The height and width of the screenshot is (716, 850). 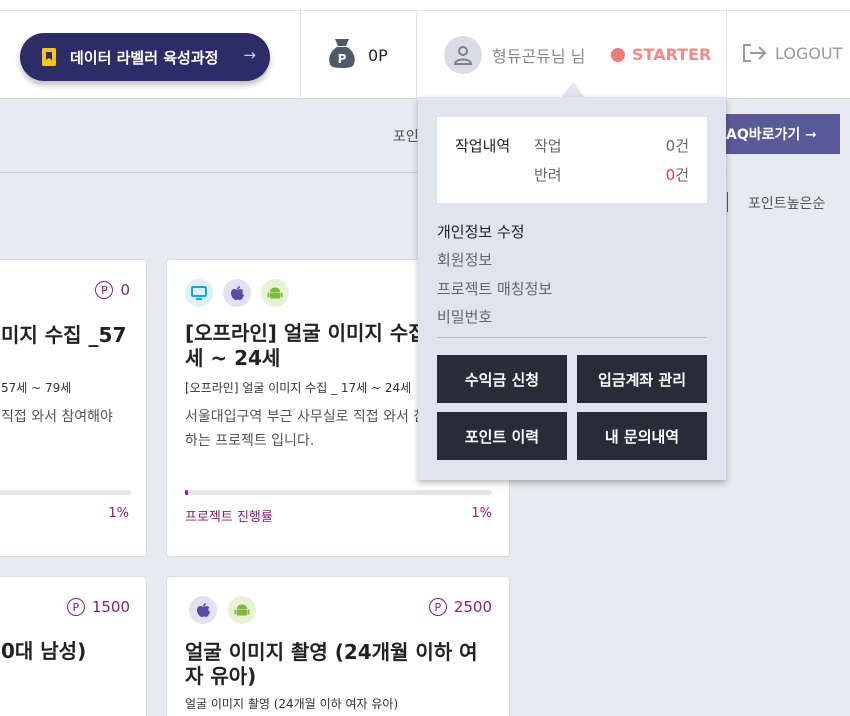 What do you see at coordinates (779, 134) in the screenshot?
I see `faq-shortcut-button: AQ바로가기 ➞` at bounding box center [779, 134].